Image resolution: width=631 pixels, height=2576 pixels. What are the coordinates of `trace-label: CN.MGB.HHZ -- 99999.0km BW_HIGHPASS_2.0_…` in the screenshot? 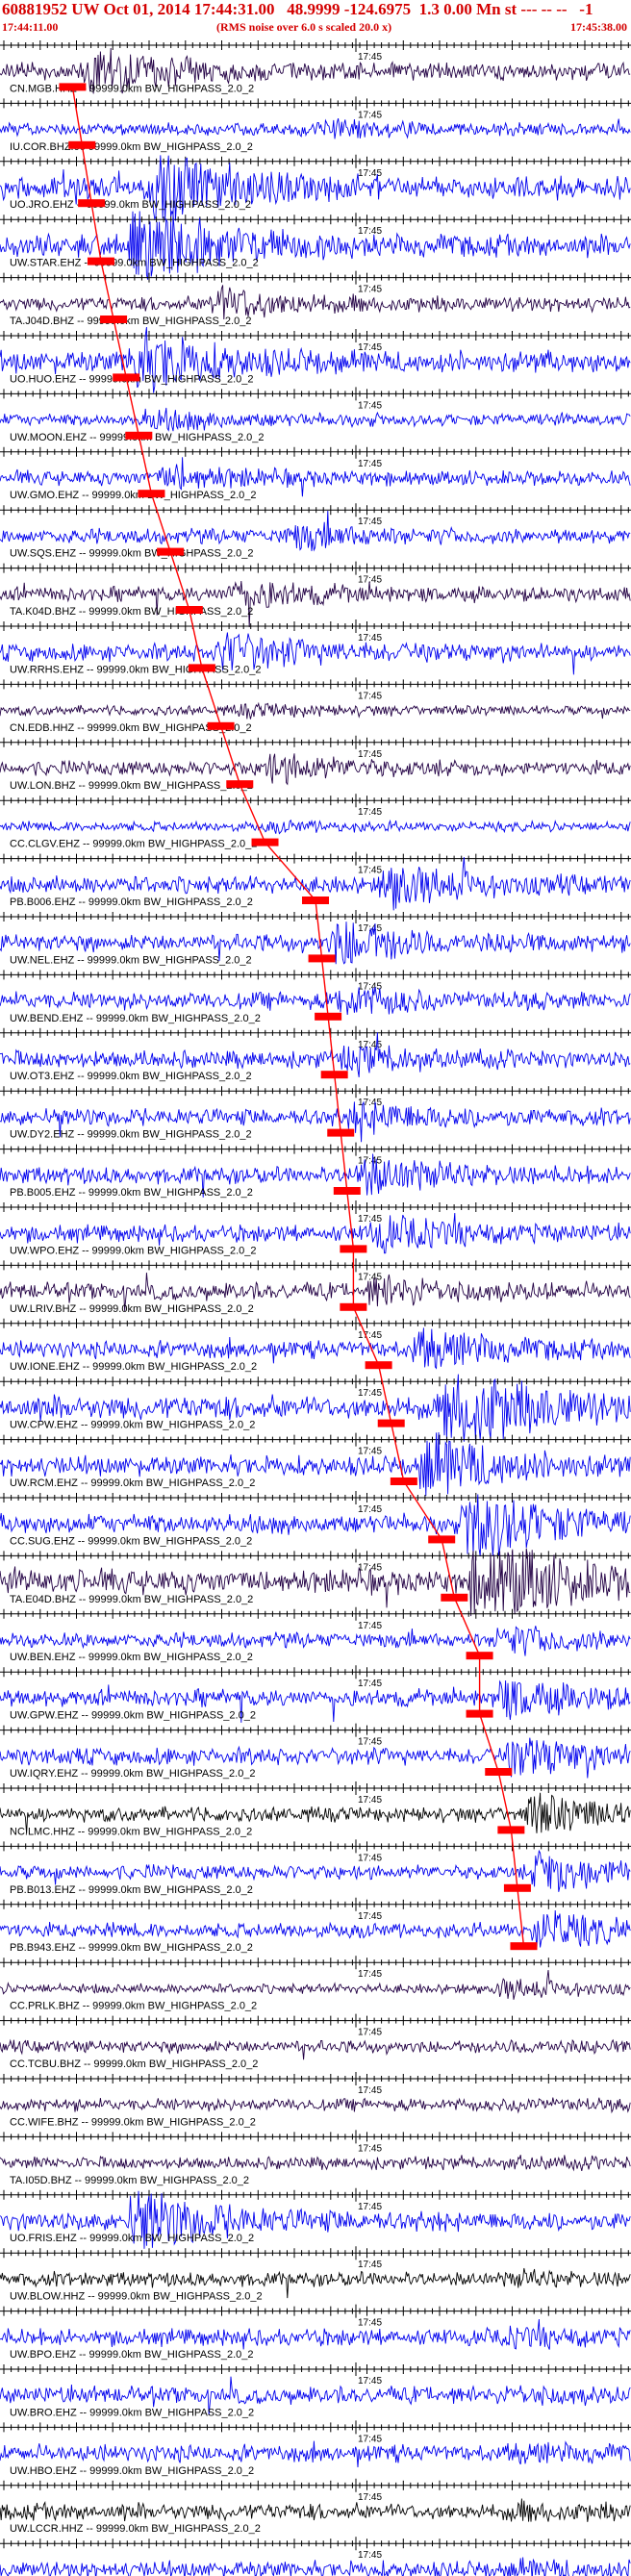 It's located at (132, 88).